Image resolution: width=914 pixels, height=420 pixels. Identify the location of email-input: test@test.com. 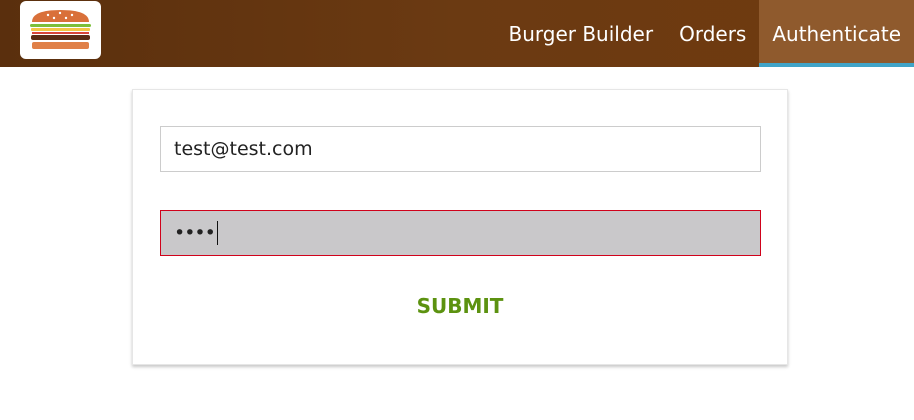
(460, 149).